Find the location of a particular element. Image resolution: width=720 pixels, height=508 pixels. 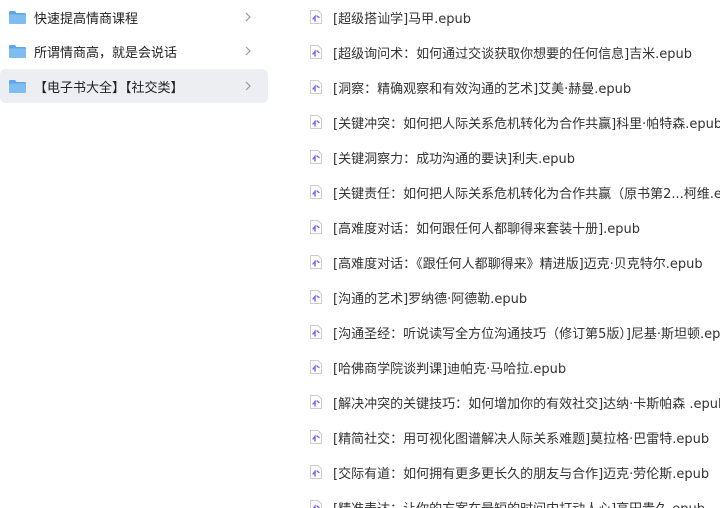

file-item: [高难度对话：如何跟任何人都聊得来套装十册].epub is located at coordinates (510, 227).